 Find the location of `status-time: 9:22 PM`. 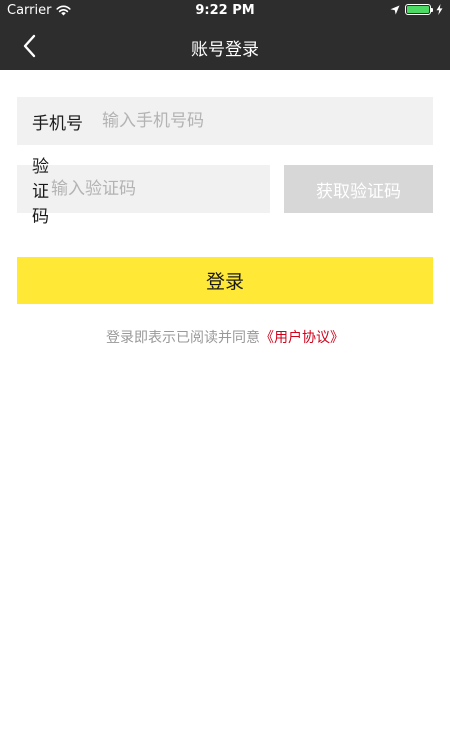

status-time: 9:22 PM is located at coordinates (225, 10).